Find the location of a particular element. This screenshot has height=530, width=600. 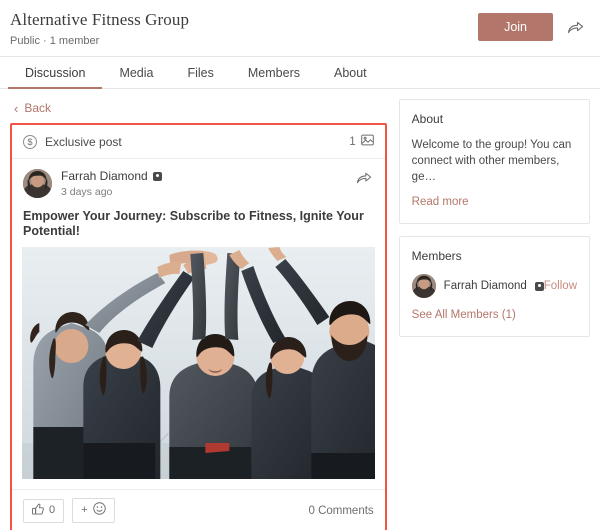

post-author-text: Farrah Diamond 3 days ago is located at coordinates (111, 183).